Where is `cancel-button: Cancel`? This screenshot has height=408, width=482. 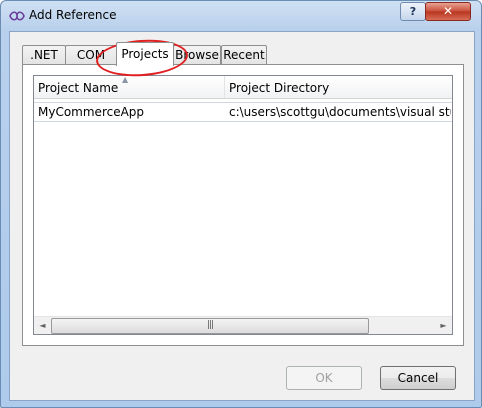 cancel-button: Cancel is located at coordinates (418, 378).